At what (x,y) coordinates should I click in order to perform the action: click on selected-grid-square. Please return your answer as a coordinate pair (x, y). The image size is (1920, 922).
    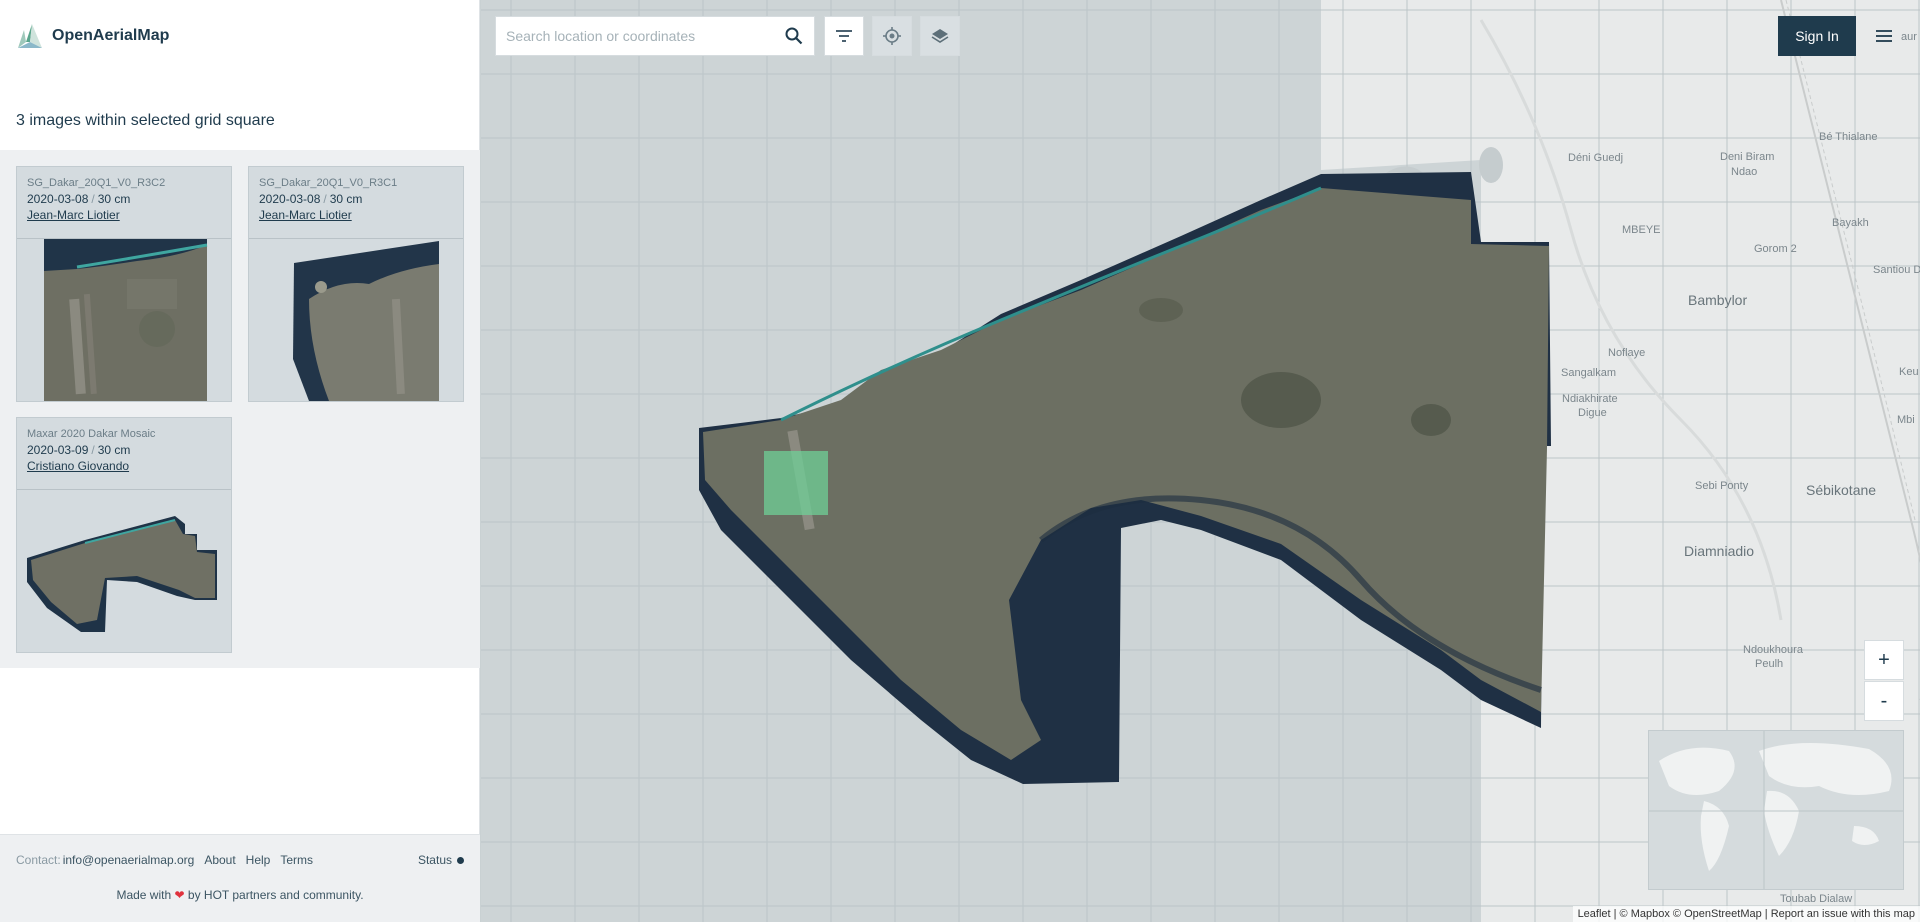
    Looking at the image, I should click on (796, 483).